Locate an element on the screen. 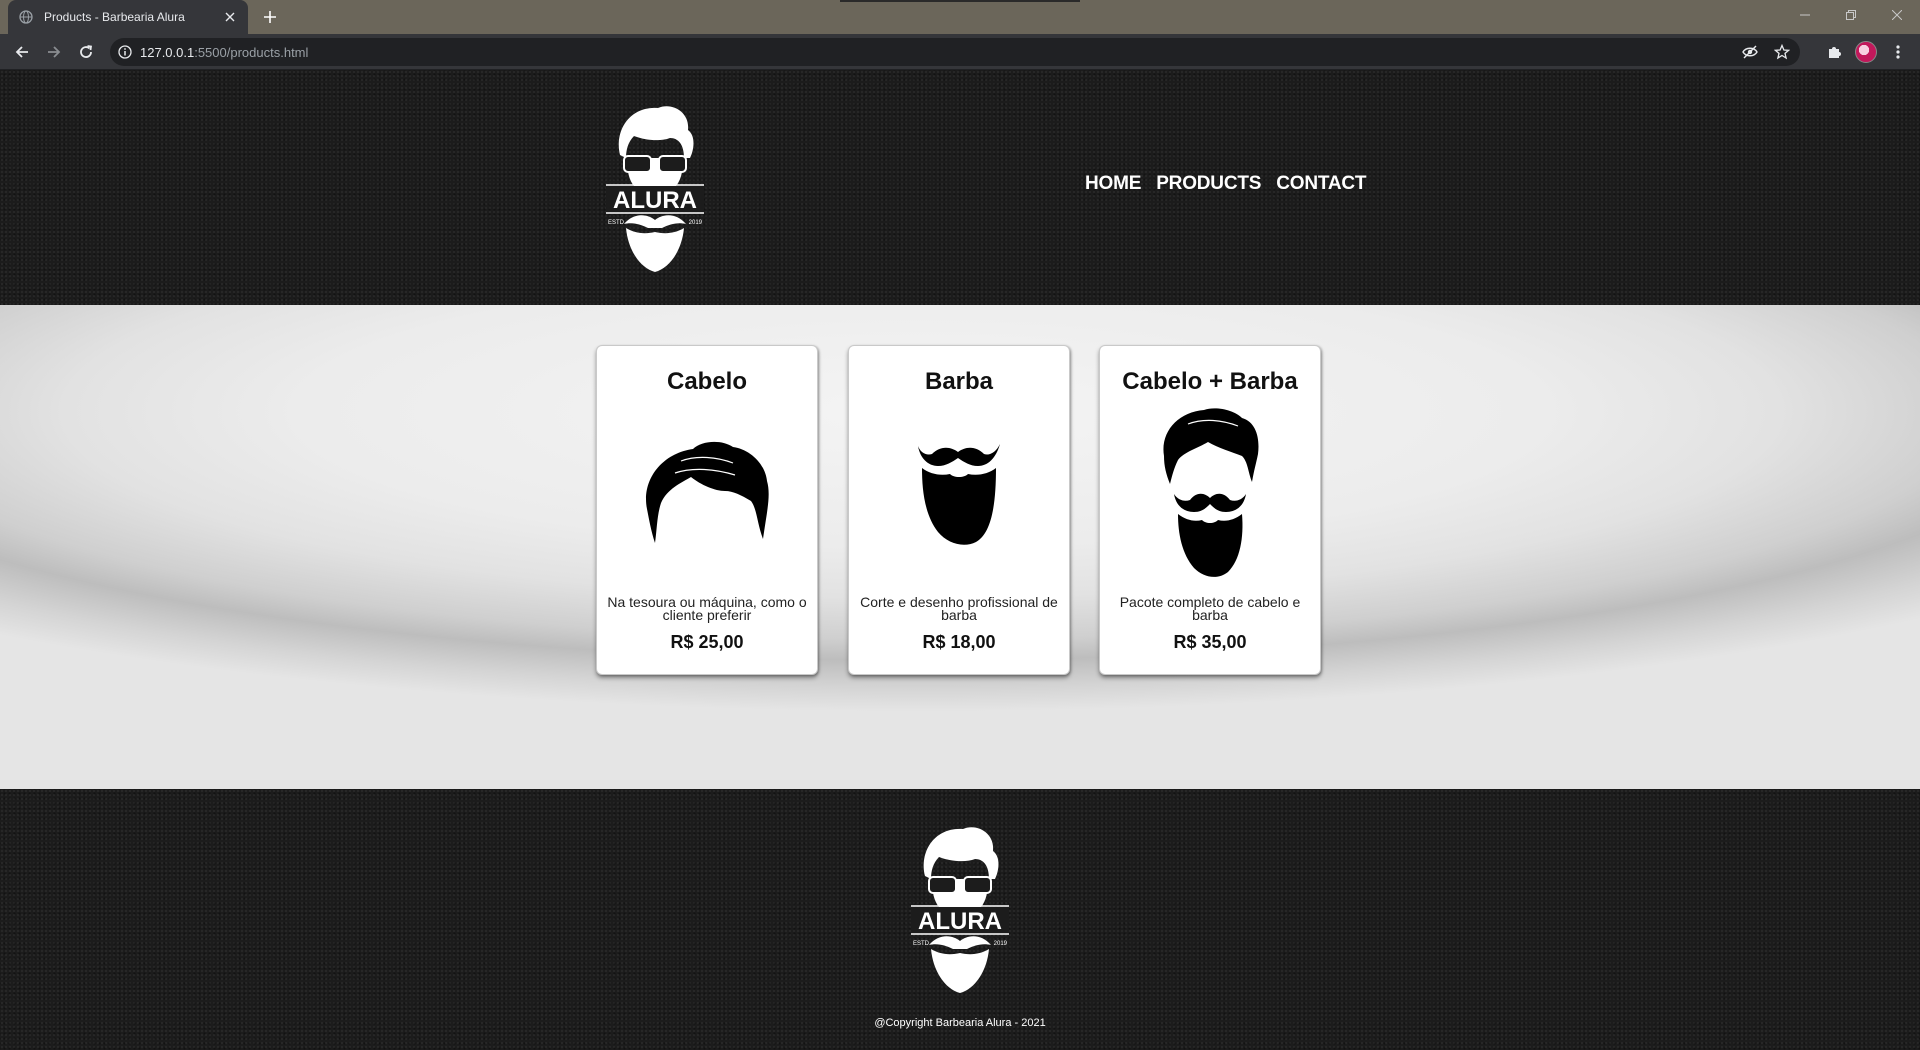  eye-off-icon is located at coordinates (1750, 52).